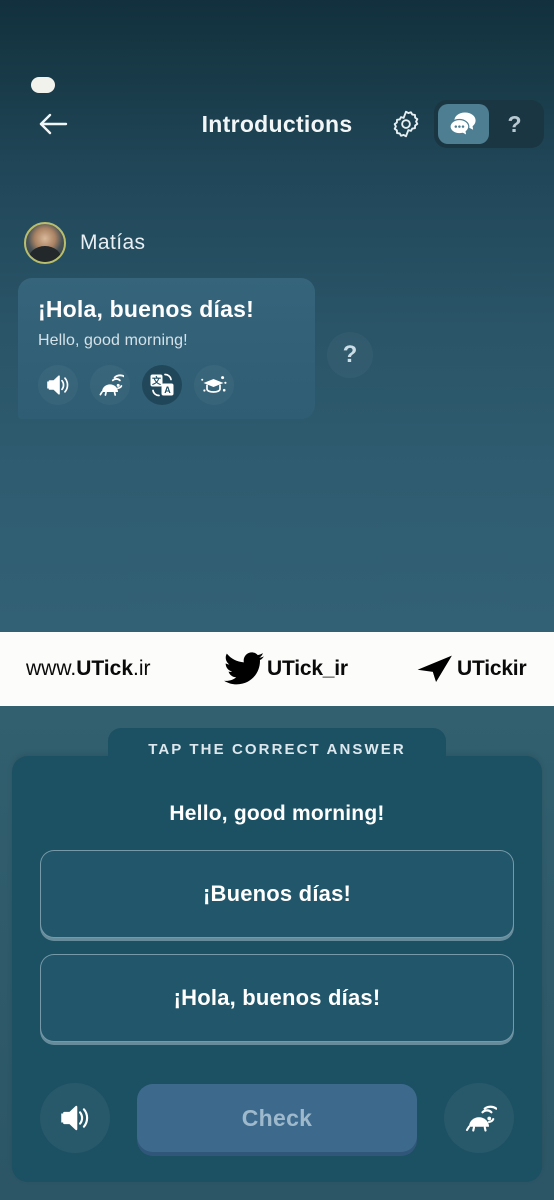 The height and width of the screenshot is (1200, 554). I want to click on play-slow-audio-button, so click(110, 385).